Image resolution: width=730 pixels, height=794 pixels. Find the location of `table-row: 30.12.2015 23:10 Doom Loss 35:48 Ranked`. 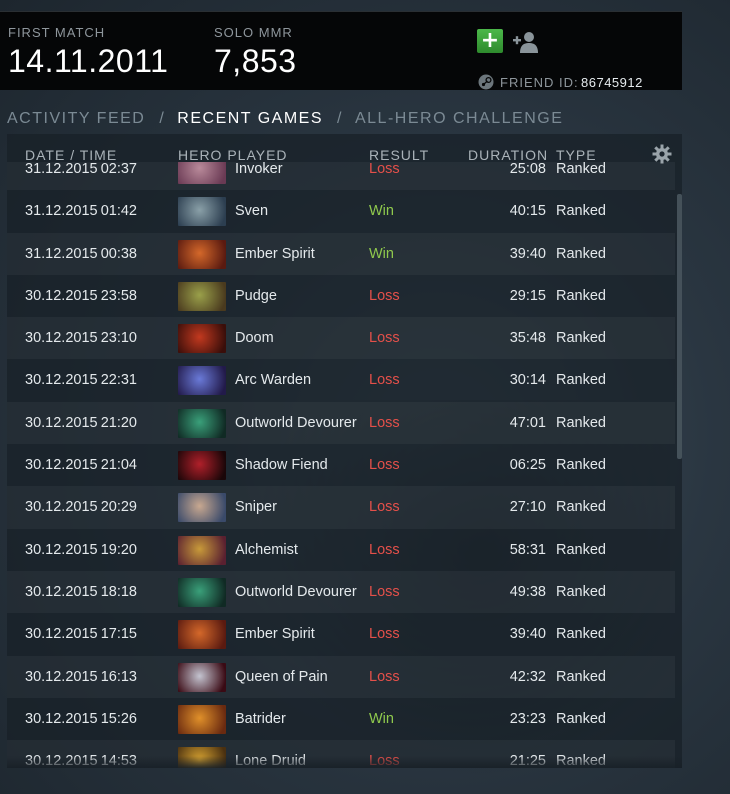

table-row: 30.12.2015 23:10 Doom Loss 35:48 Ranked is located at coordinates (341, 338).